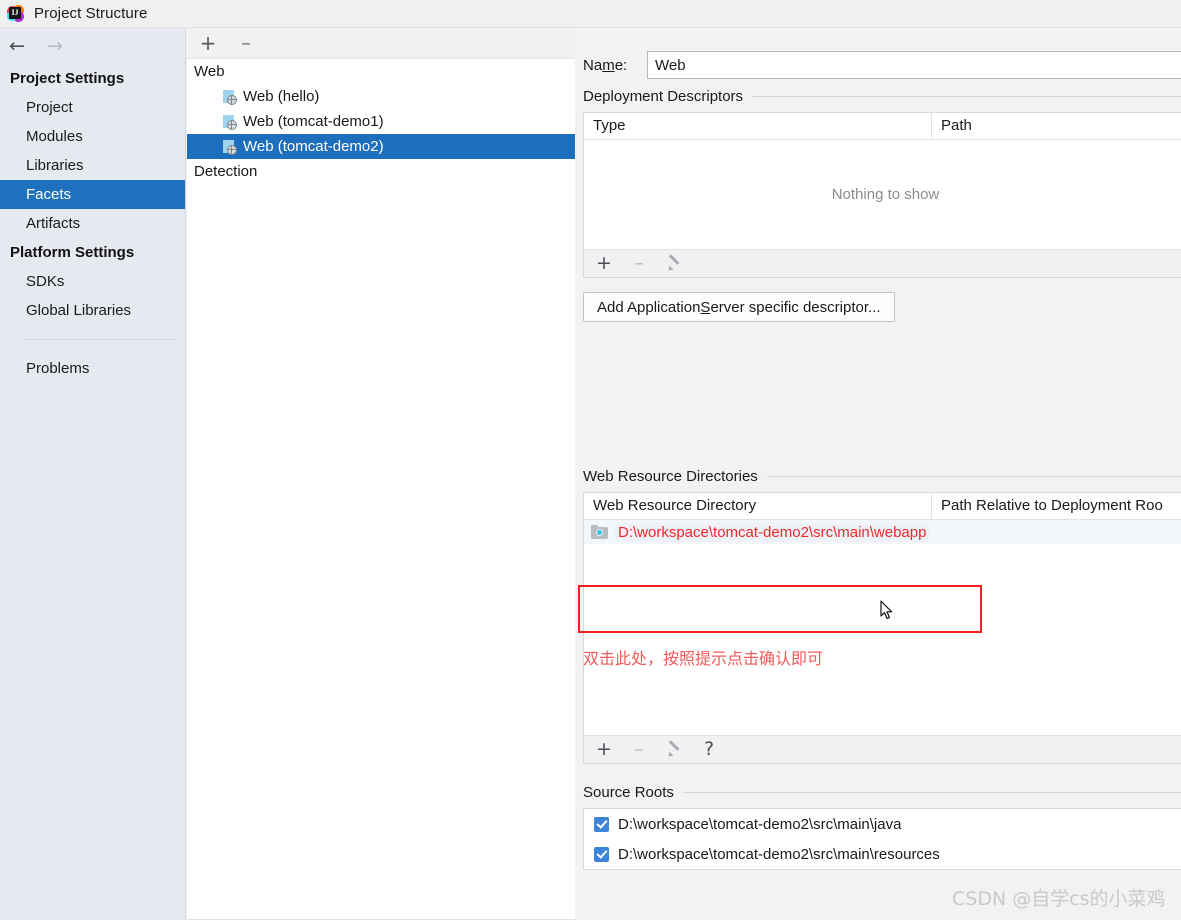 Image resolution: width=1181 pixels, height=920 pixels. I want to click on tree-row: Web (tomcat-demo1), so click(381, 121).